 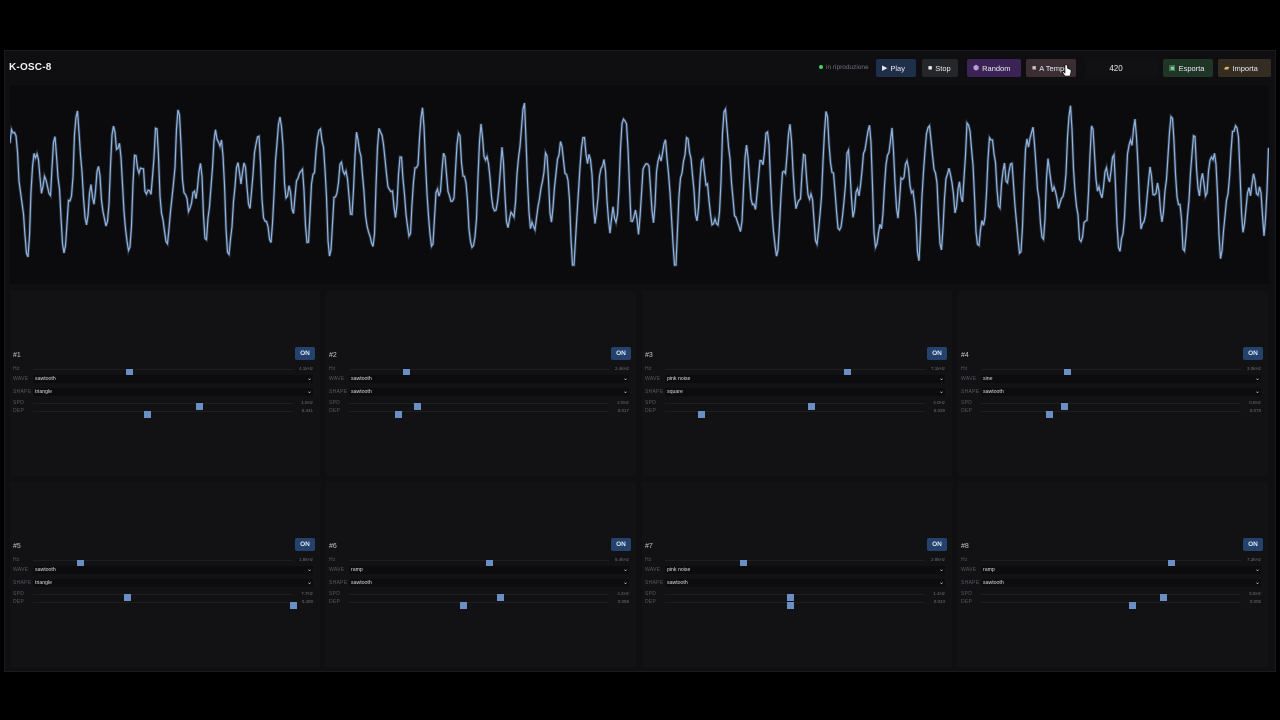 What do you see at coordinates (989, 570) in the screenshot?
I see `wave-value: ramp` at bounding box center [989, 570].